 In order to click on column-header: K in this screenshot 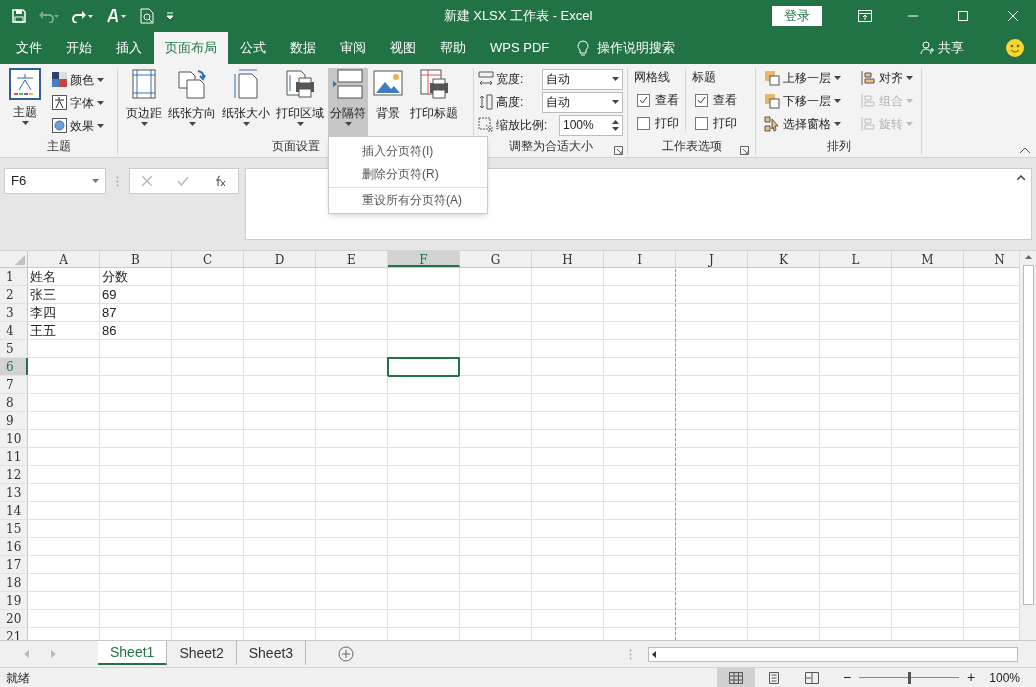, I will do `click(784, 259)`.